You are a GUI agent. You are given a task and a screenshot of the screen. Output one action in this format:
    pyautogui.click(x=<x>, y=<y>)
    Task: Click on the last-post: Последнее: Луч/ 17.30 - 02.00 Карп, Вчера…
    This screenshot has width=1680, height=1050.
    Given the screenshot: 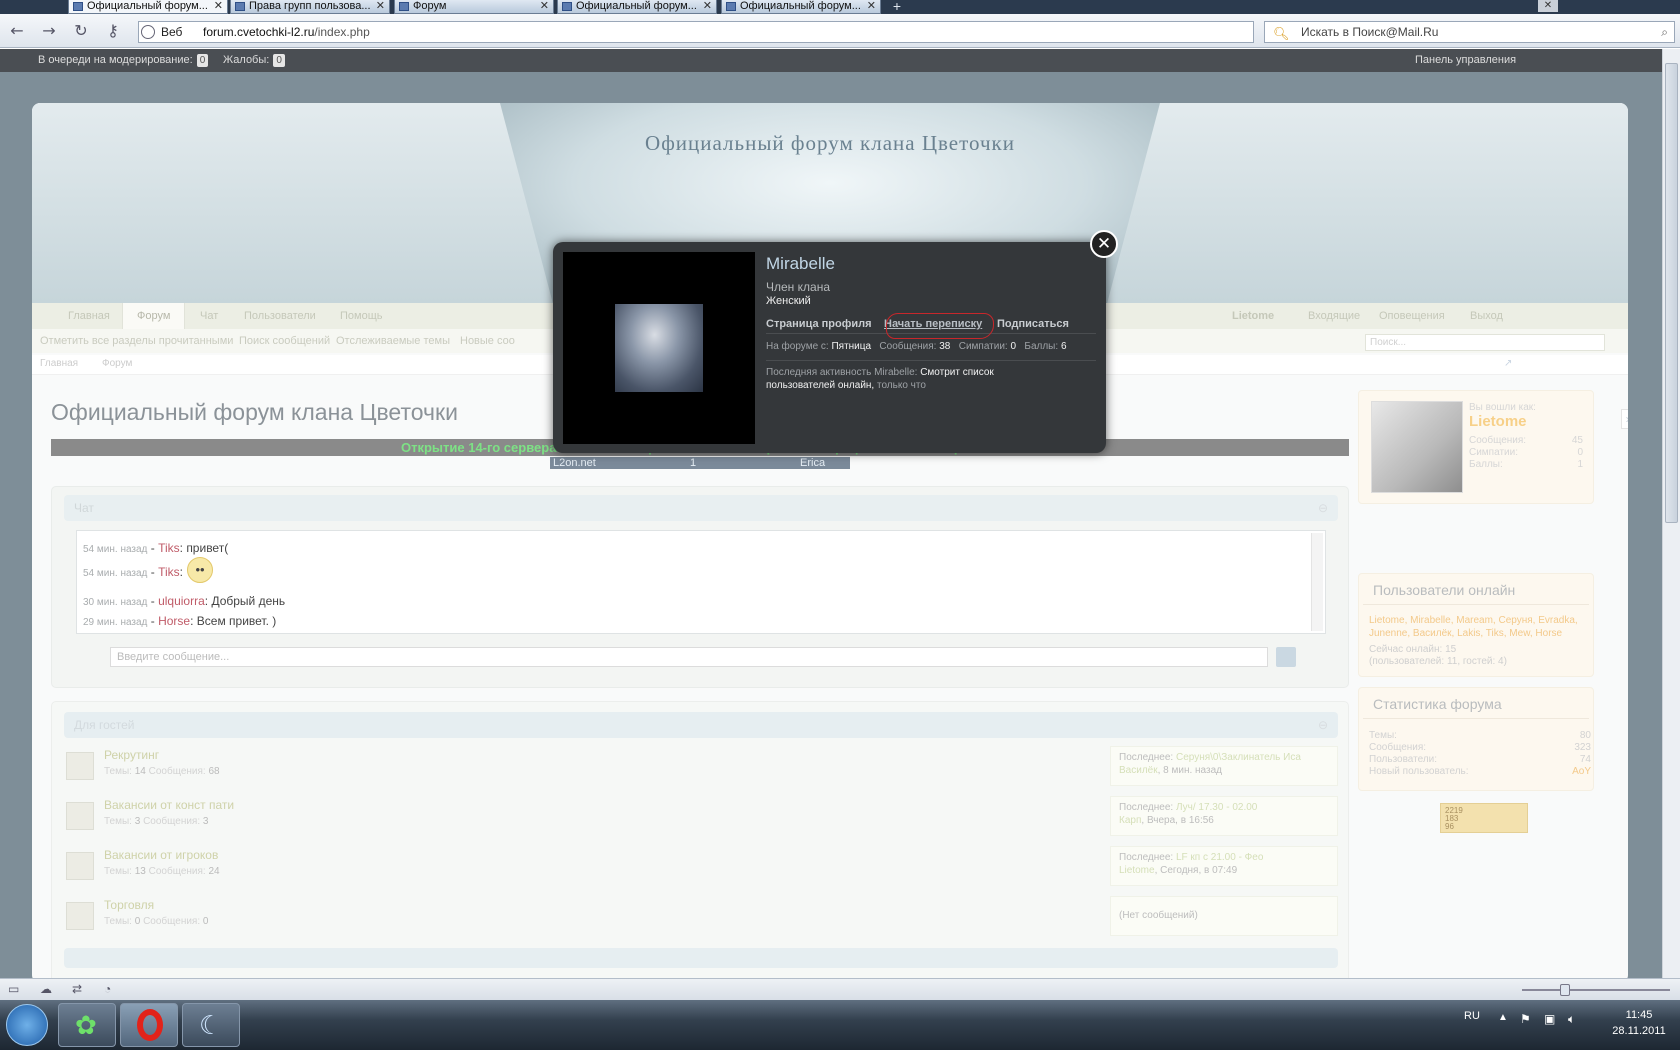 What is the action you would take?
    pyautogui.click(x=1224, y=816)
    